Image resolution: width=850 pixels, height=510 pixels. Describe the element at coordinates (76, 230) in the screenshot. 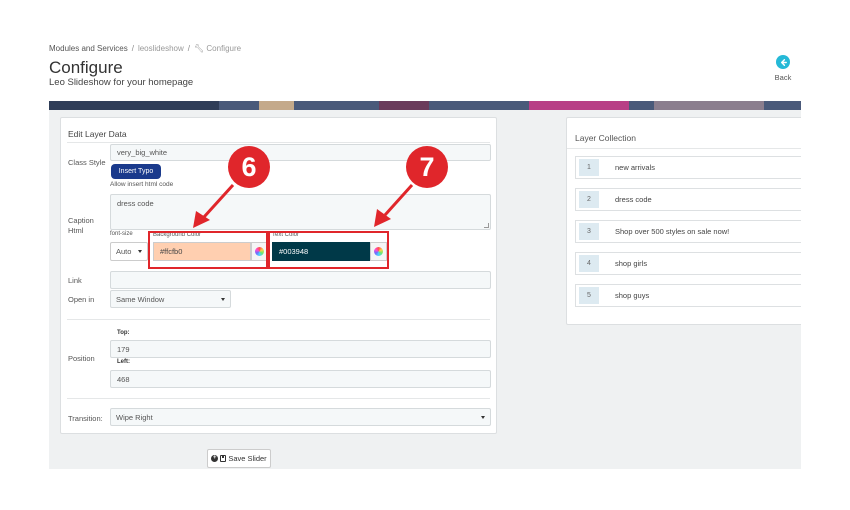

I see `caption-label-html: Html` at that location.